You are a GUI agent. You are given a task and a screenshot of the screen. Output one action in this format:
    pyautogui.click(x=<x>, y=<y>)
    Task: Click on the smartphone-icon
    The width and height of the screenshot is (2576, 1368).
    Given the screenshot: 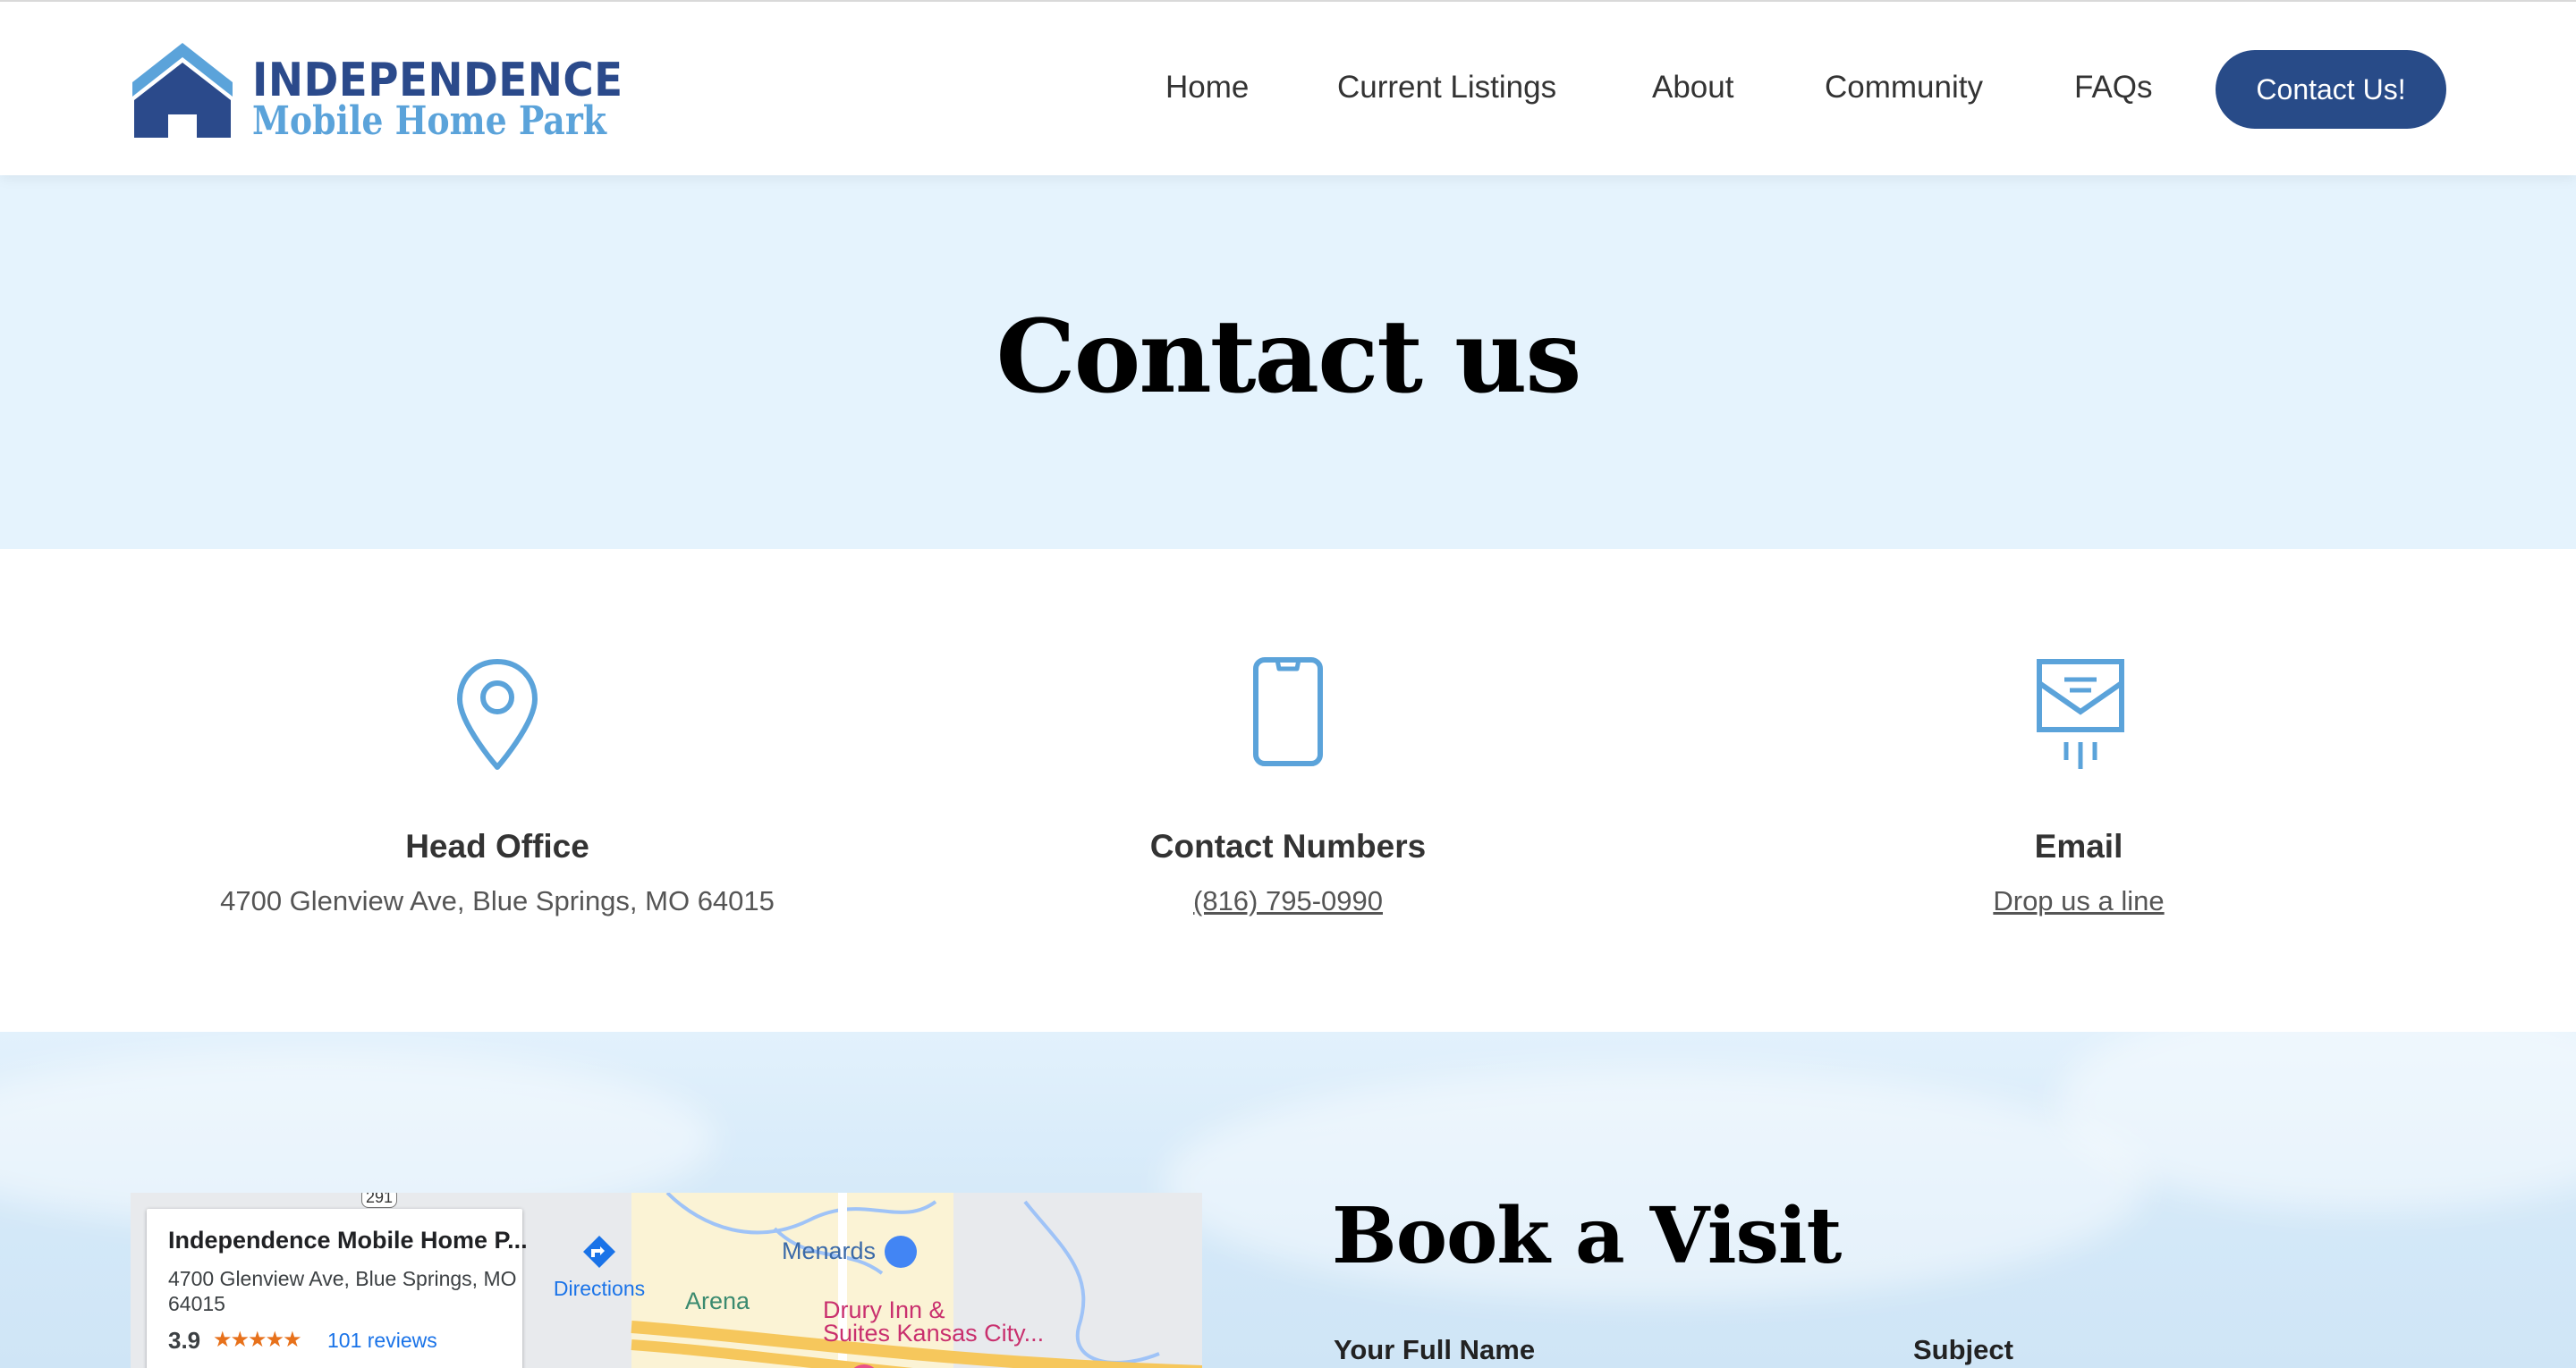 What is the action you would take?
    pyautogui.click(x=1288, y=711)
    